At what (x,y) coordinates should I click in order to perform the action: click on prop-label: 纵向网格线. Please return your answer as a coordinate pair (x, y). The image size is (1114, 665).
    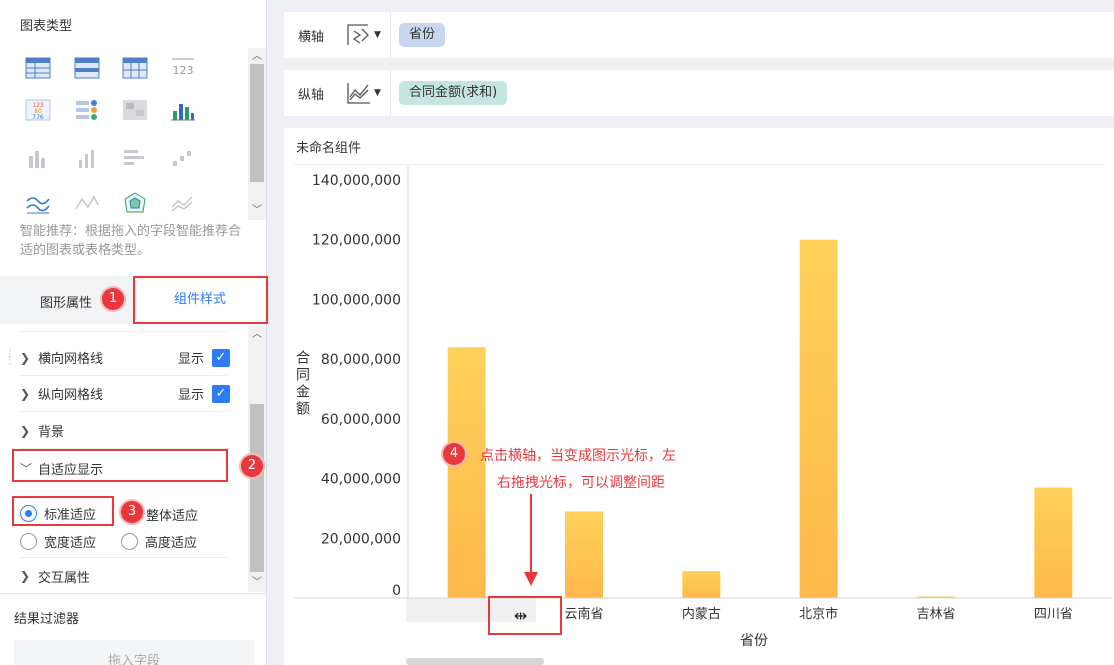
    Looking at the image, I should click on (71, 395).